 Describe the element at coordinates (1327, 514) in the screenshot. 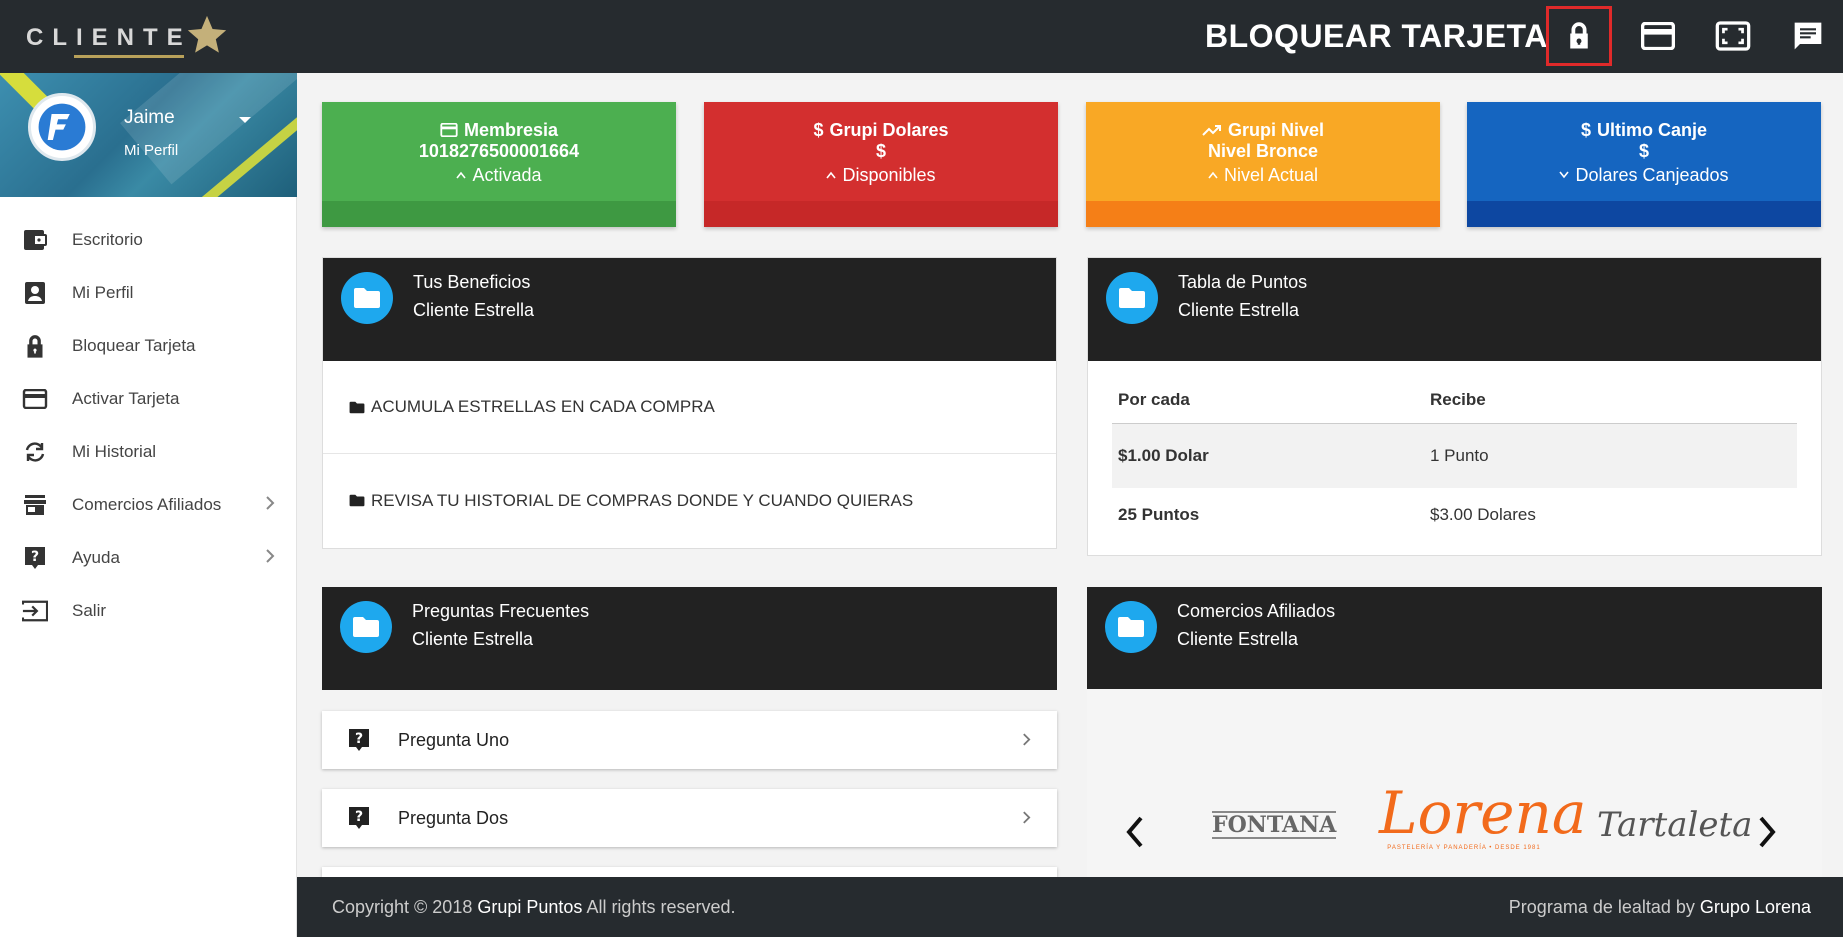

I see `table-row: 25 Puntos $3.00 Dolares` at that location.